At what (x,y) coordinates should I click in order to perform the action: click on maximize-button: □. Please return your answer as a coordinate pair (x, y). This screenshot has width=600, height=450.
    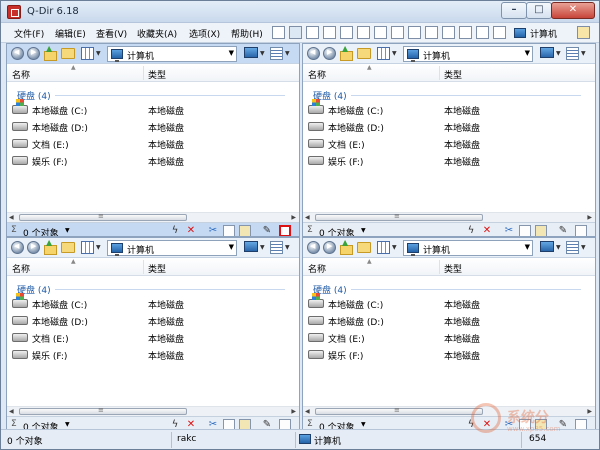
    Looking at the image, I should click on (539, 10).